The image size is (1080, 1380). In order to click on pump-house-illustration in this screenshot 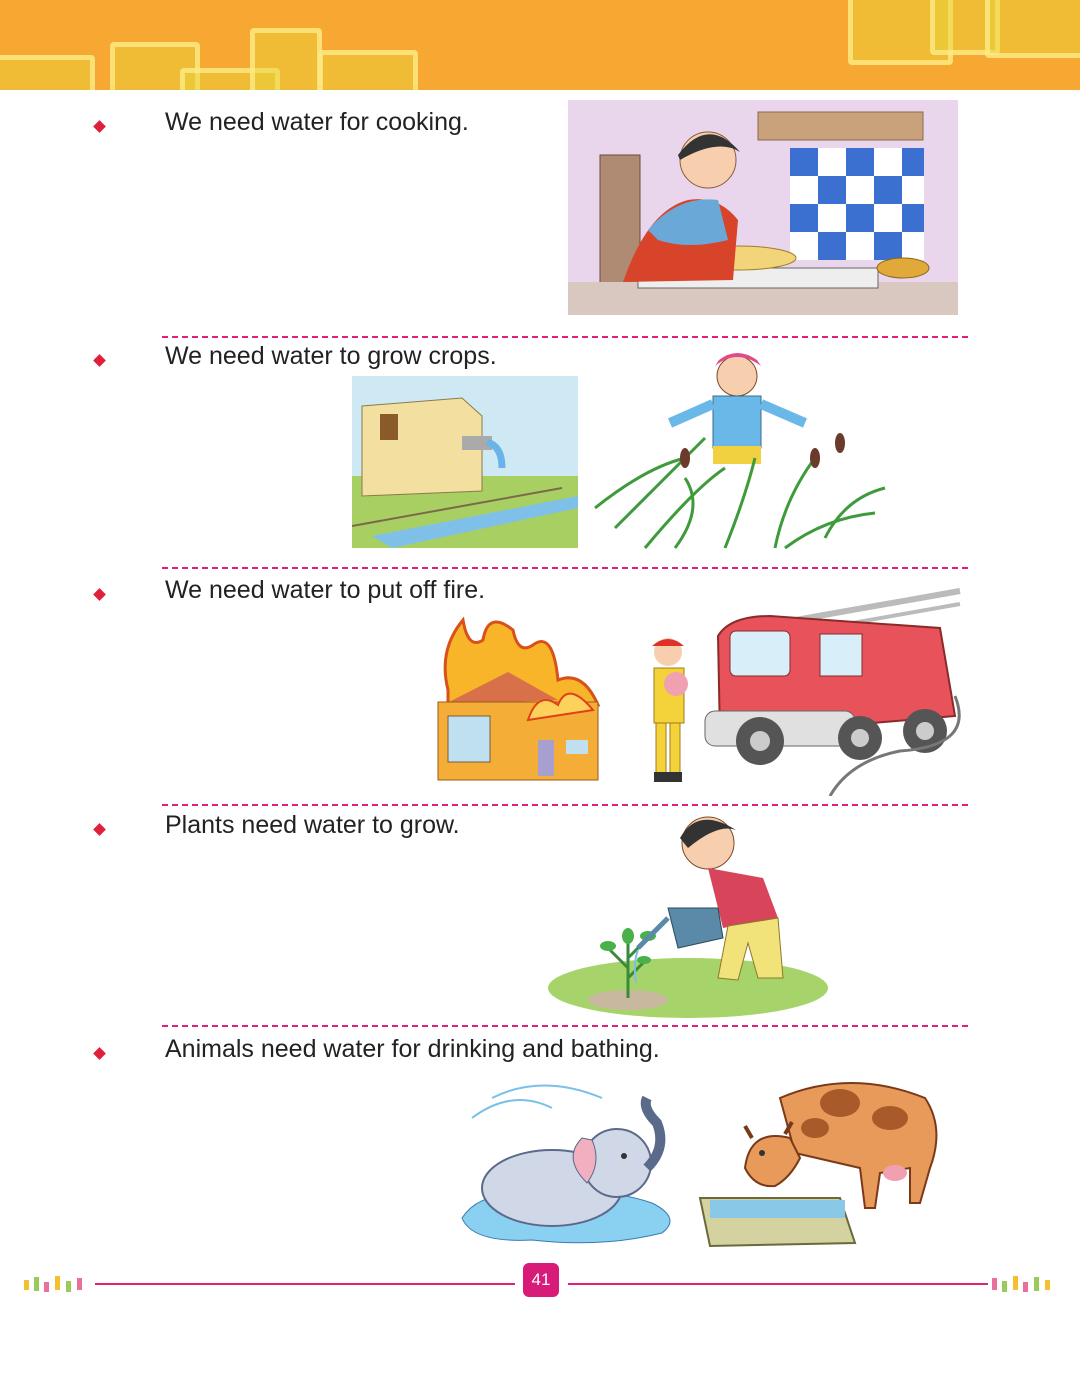, I will do `click(465, 462)`.